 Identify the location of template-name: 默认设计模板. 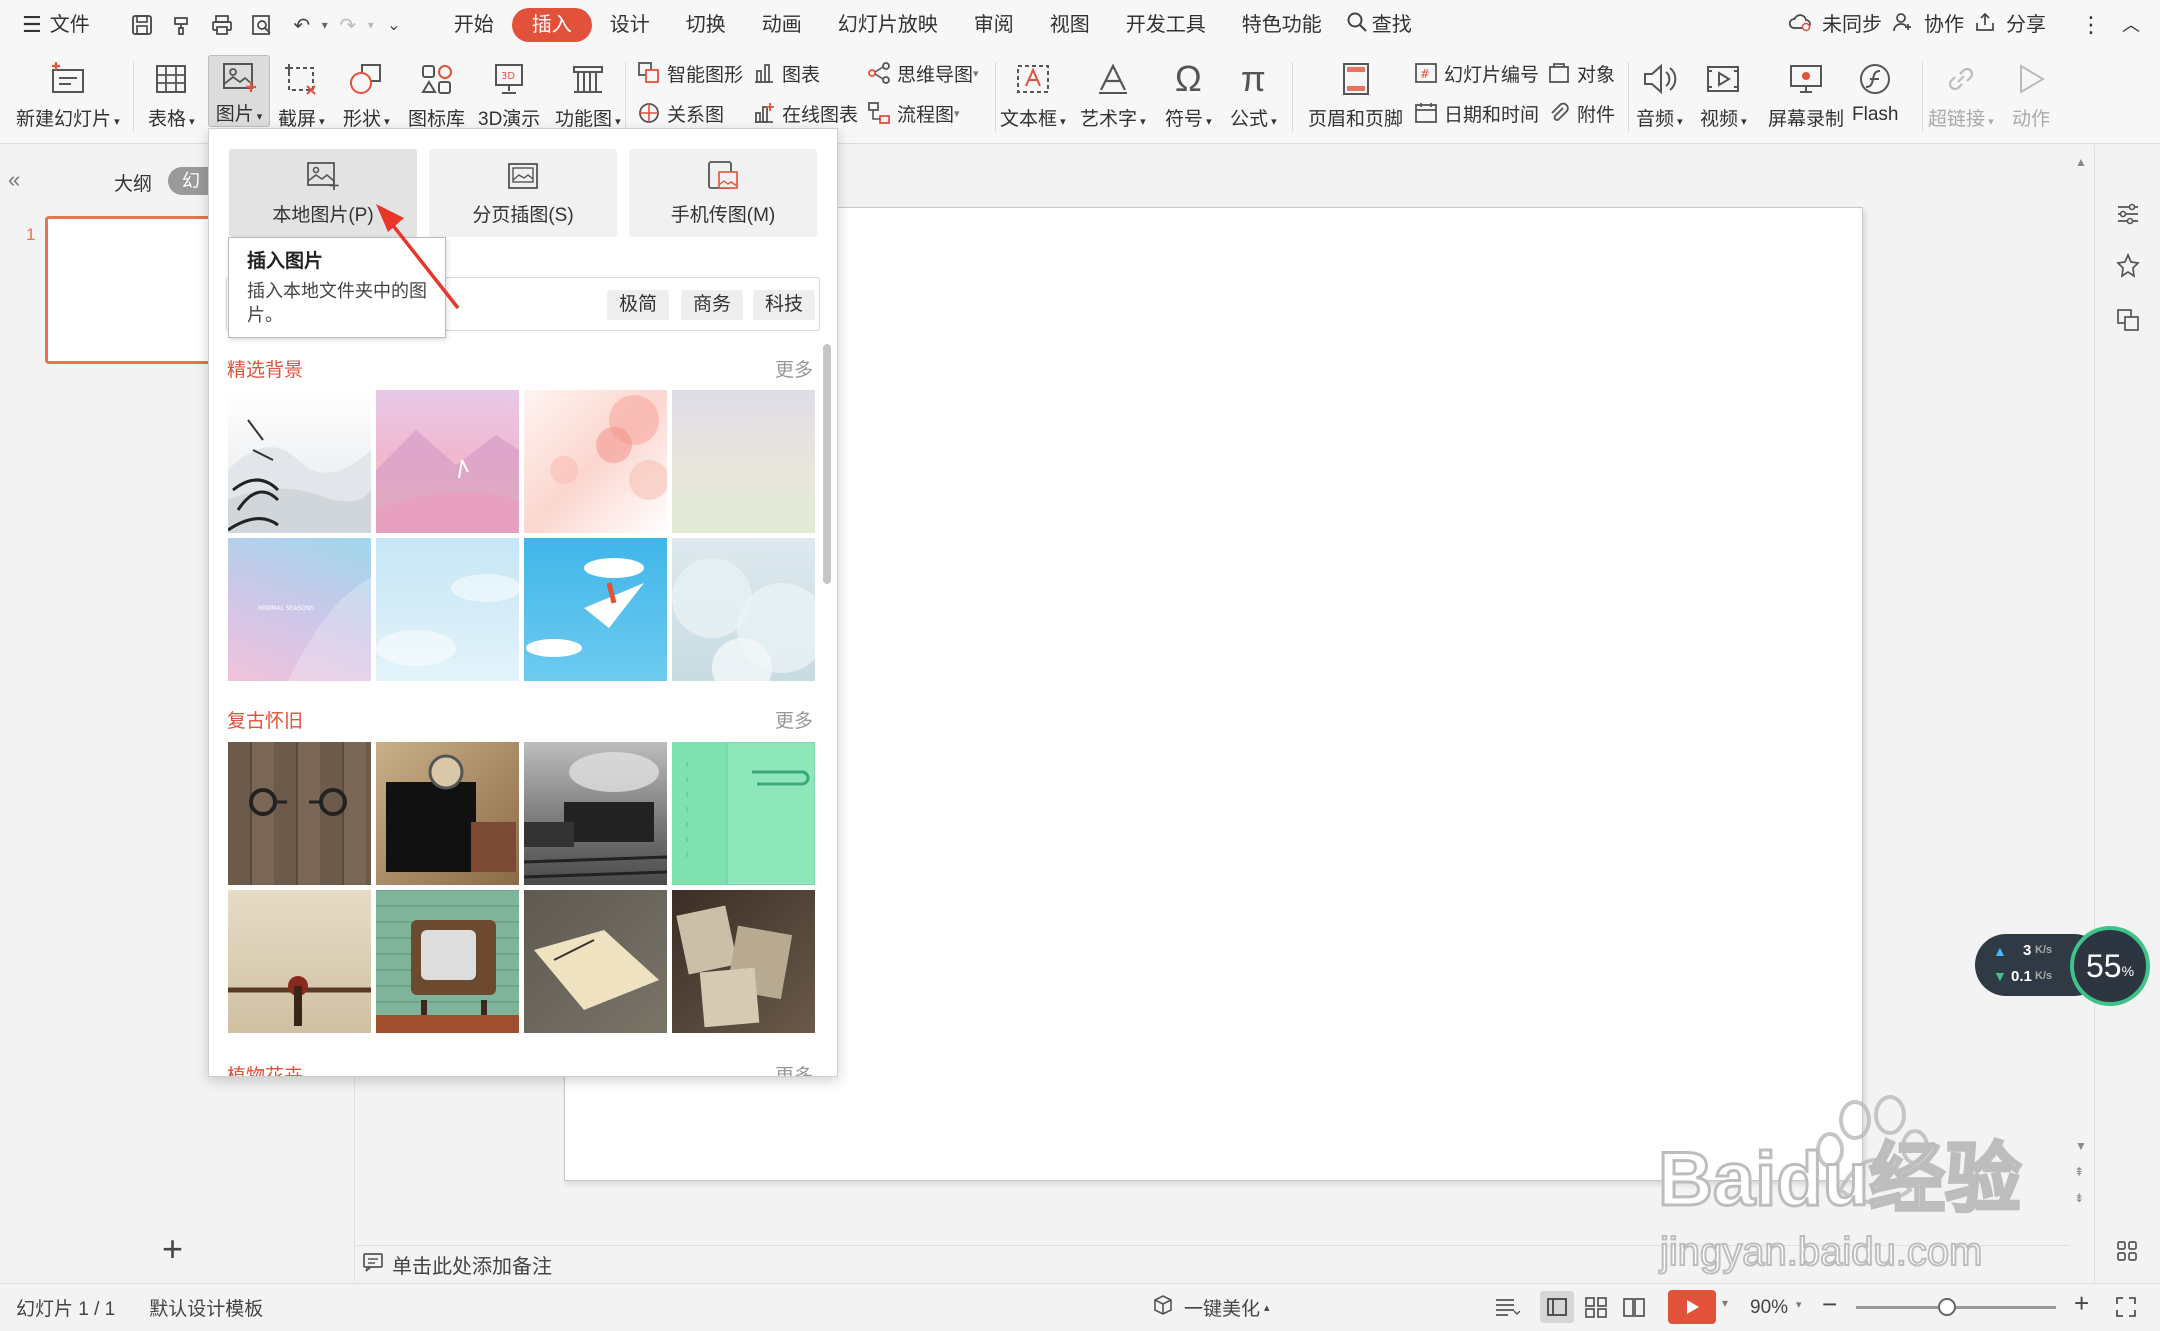
(206, 1307).